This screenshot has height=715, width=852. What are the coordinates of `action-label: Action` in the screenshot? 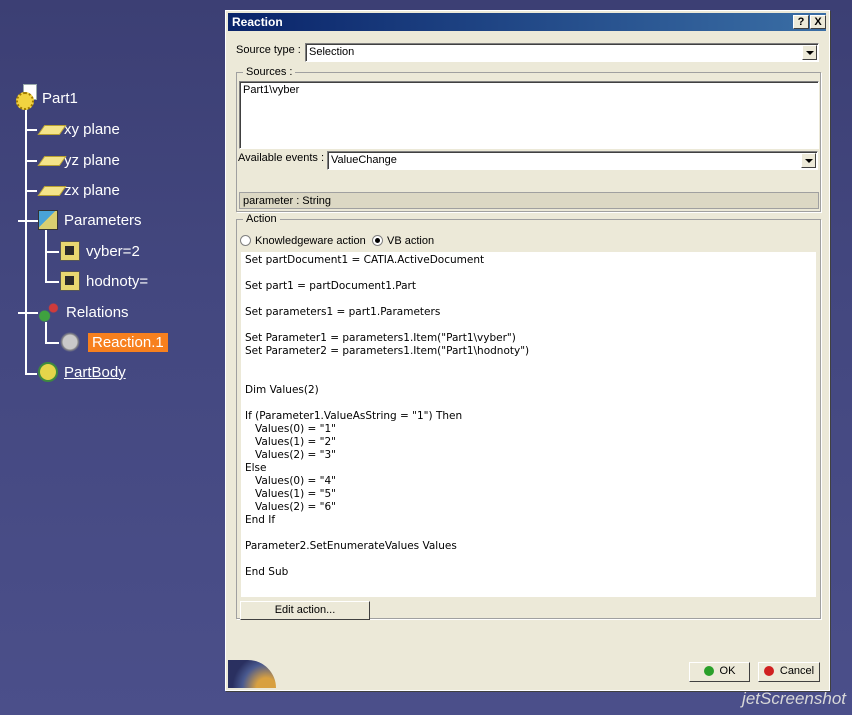 It's located at (261, 219).